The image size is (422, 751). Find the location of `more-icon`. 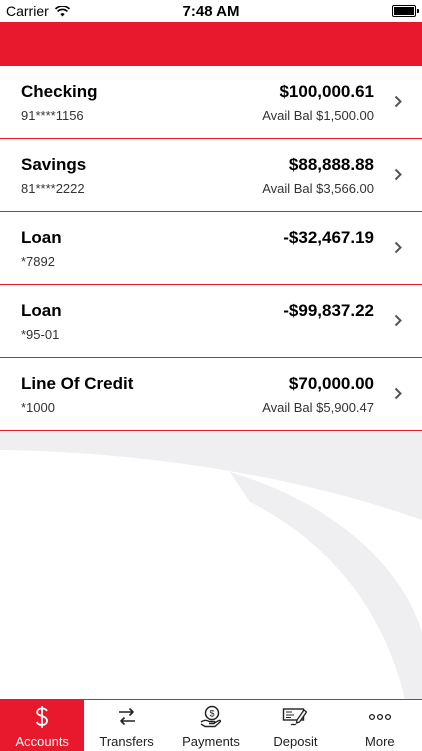

more-icon is located at coordinates (380, 717).